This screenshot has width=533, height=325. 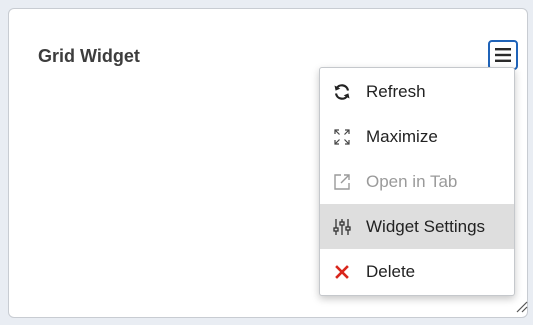 What do you see at coordinates (417, 271) in the screenshot?
I see `menu-item-delete: Delete` at bounding box center [417, 271].